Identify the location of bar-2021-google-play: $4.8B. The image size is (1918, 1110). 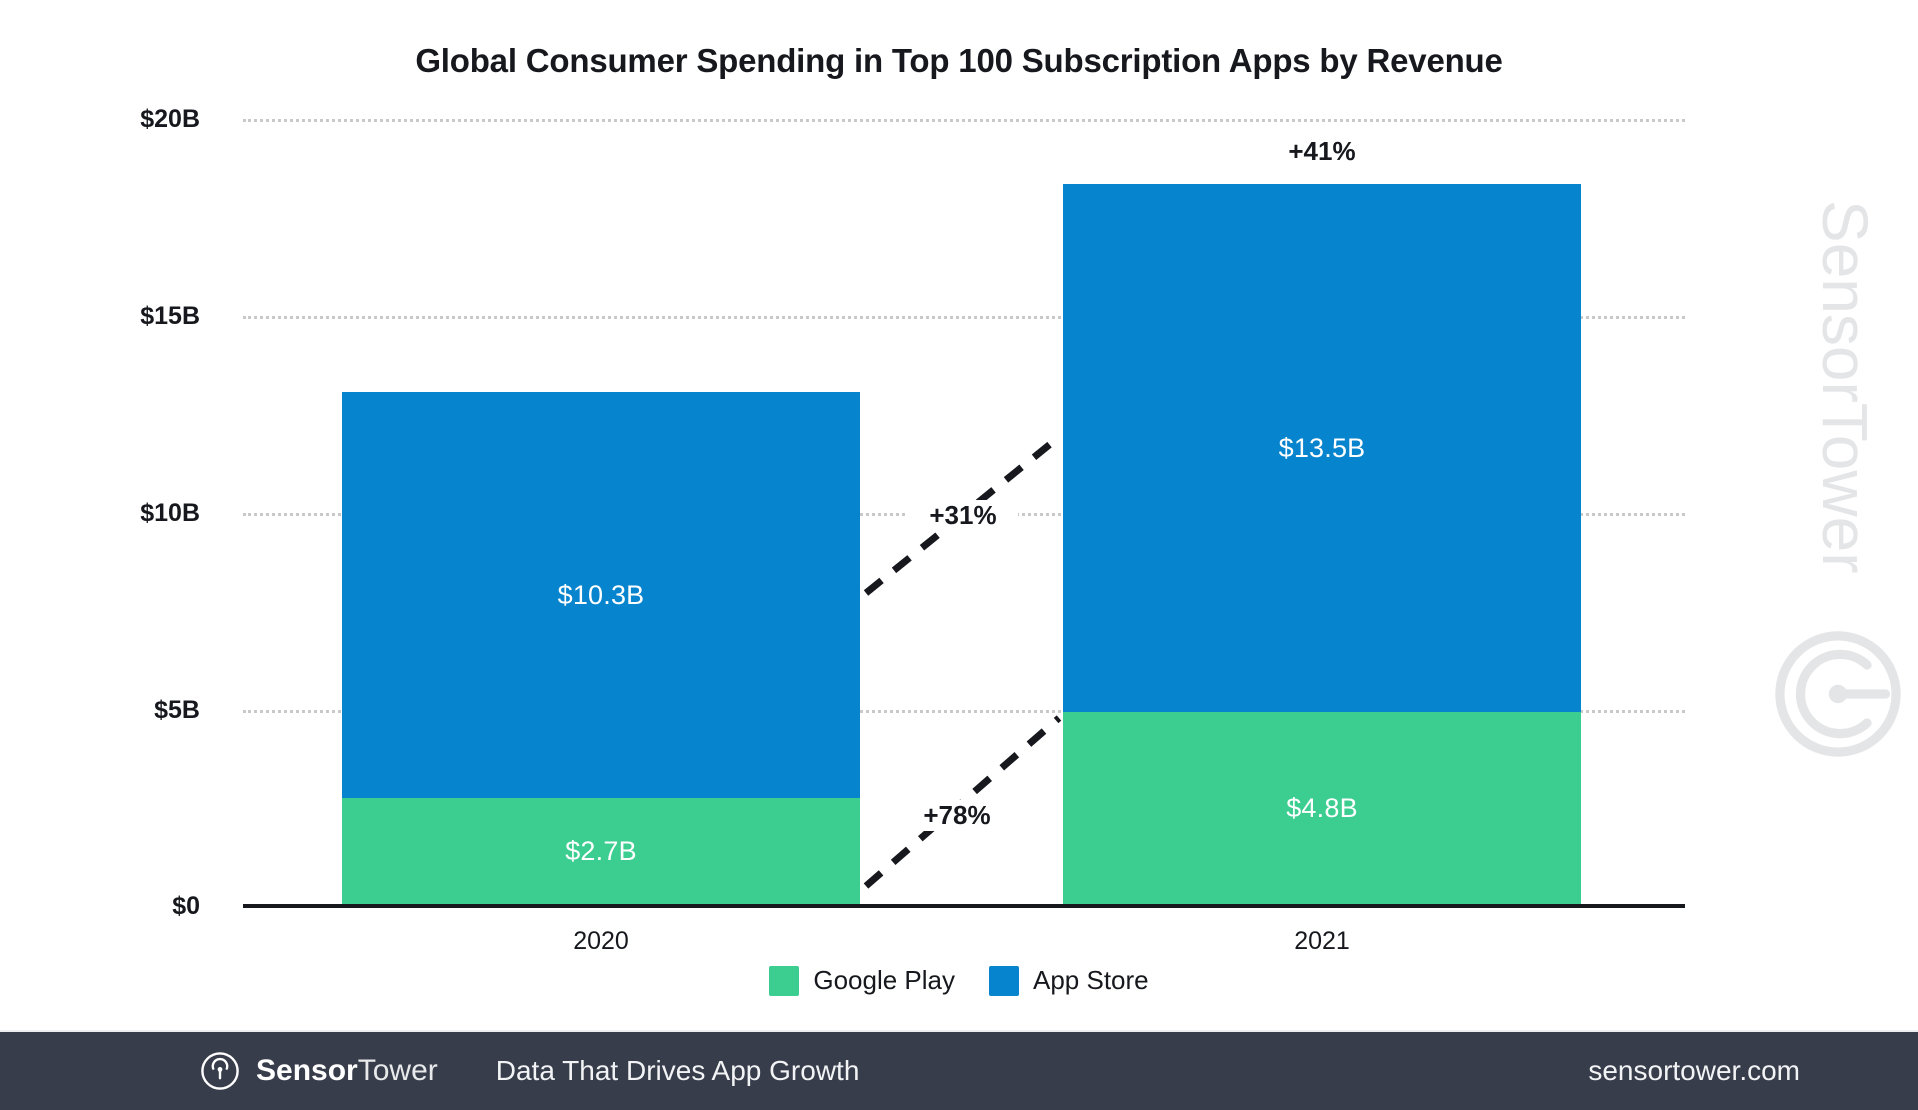
(1322, 808).